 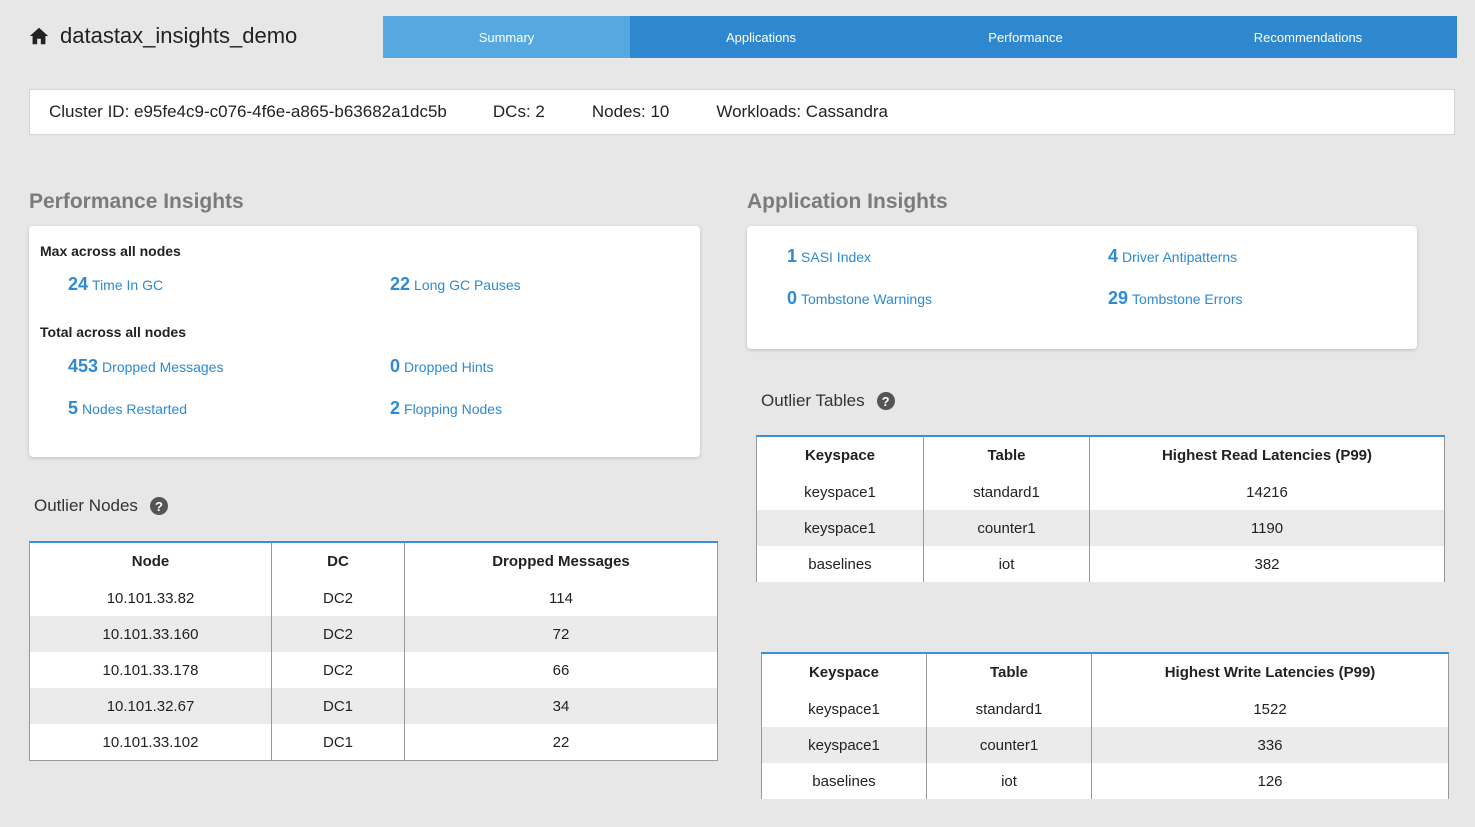 I want to click on nodes-restarted-label: Nodes Restarted, so click(x=135, y=409).